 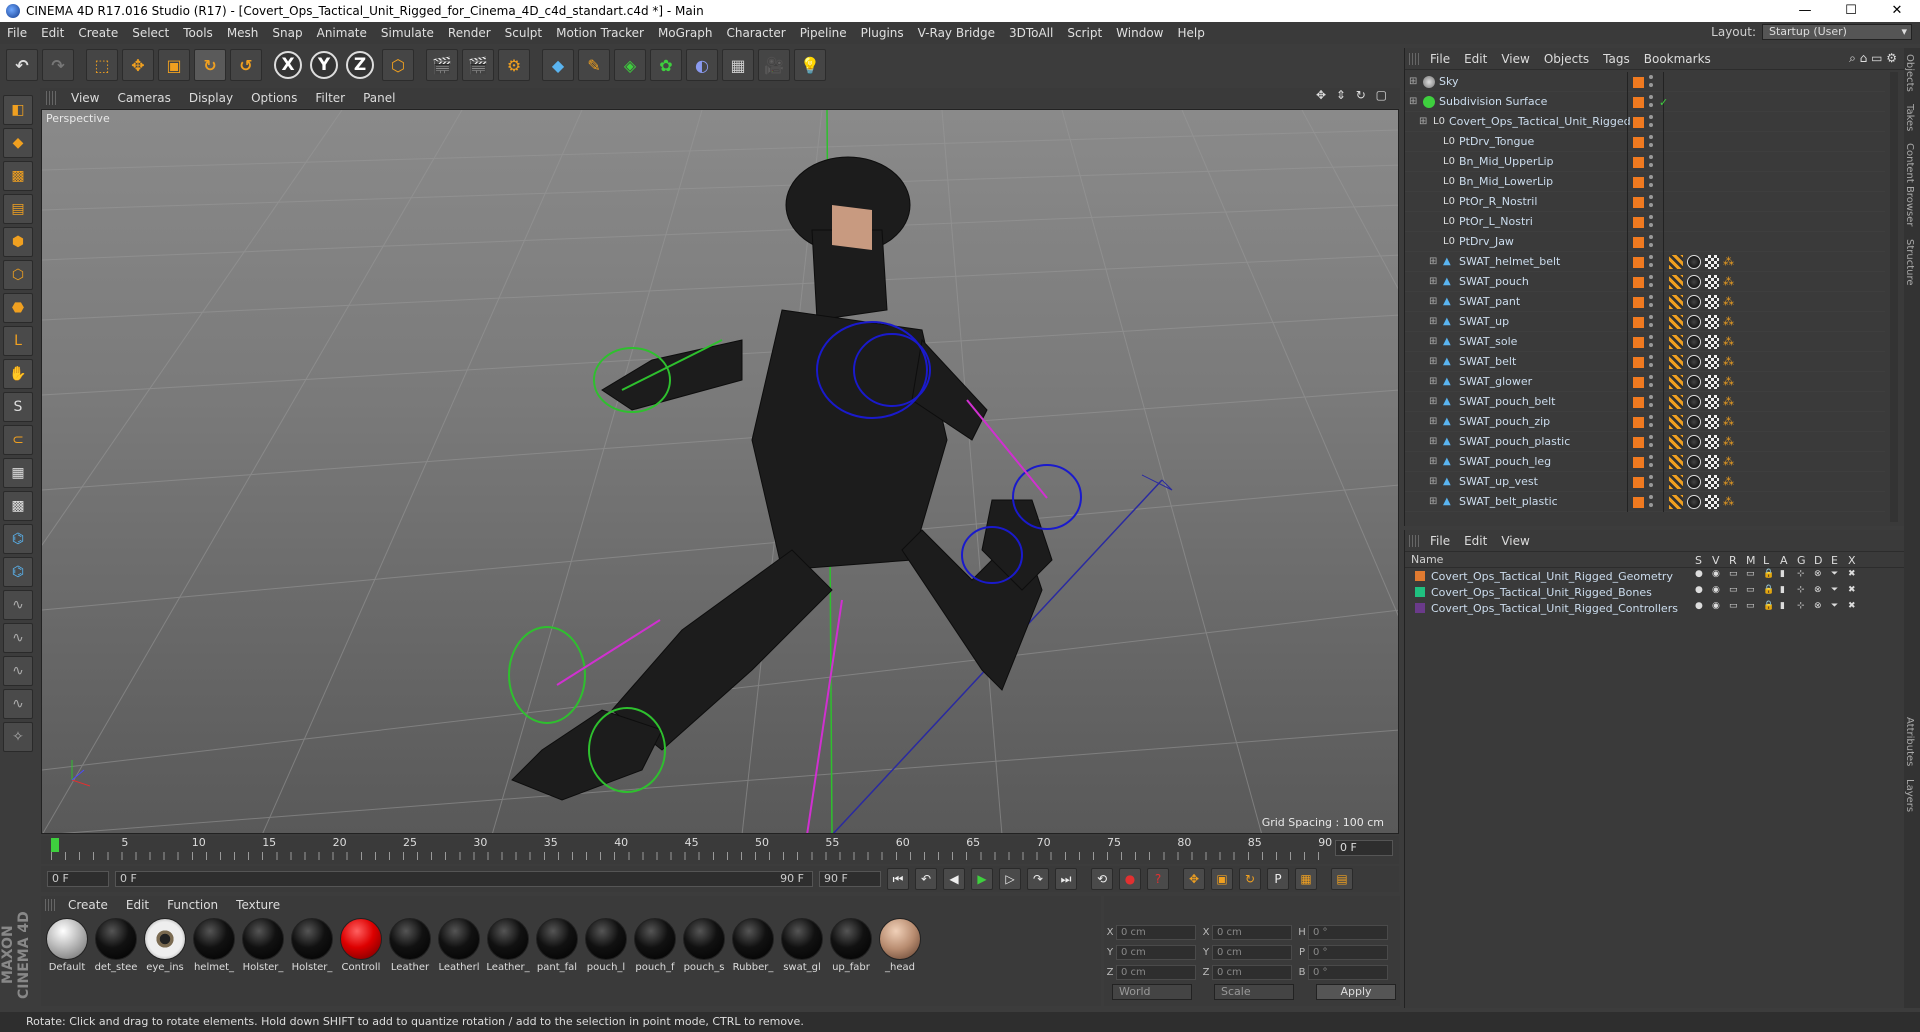 I want to click on go-to-start-icon: ⏮, so click(x=898, y=879).